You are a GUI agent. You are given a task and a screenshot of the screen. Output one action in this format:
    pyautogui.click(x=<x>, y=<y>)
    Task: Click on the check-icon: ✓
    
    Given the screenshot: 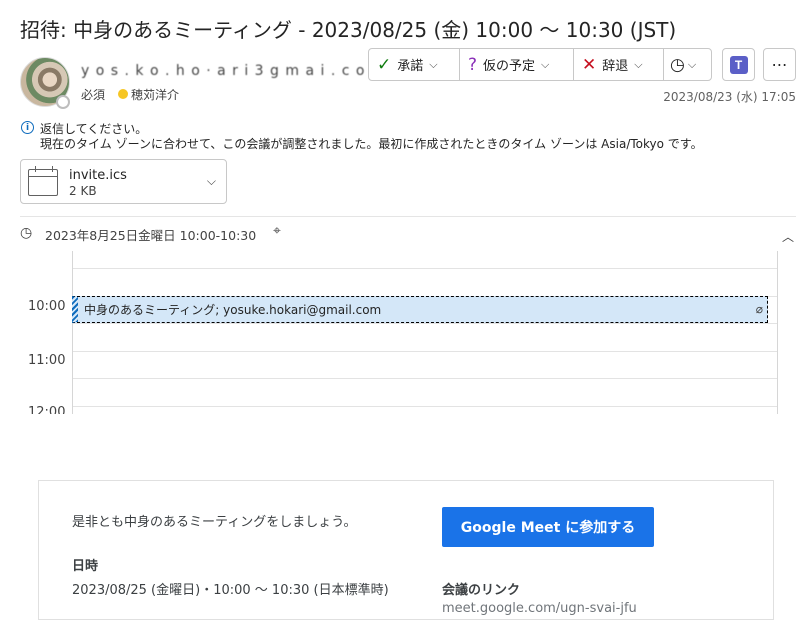 What is the action you would take?
    pyautogui.click(x=384, y=64)
    